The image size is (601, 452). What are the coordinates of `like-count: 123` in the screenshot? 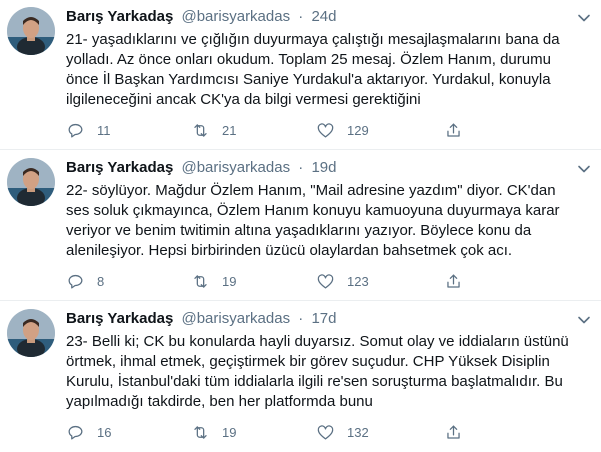 It's located at (358, 281).